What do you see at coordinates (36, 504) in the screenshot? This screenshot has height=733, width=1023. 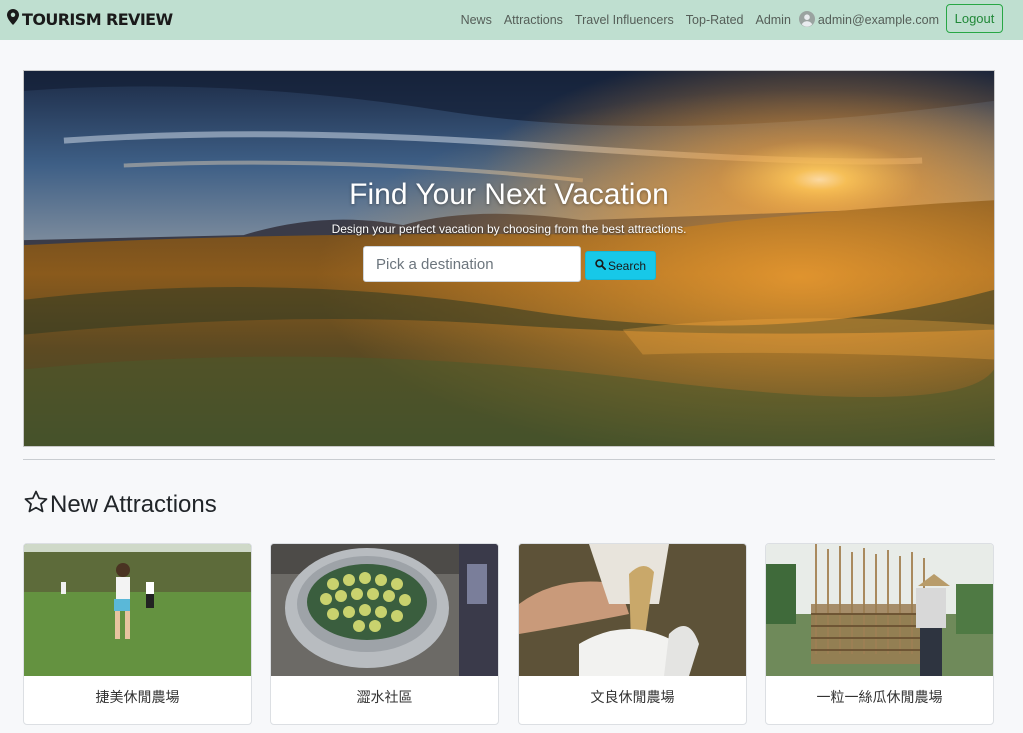 I see `star-outline-icon` at bounding box center [36, 504].